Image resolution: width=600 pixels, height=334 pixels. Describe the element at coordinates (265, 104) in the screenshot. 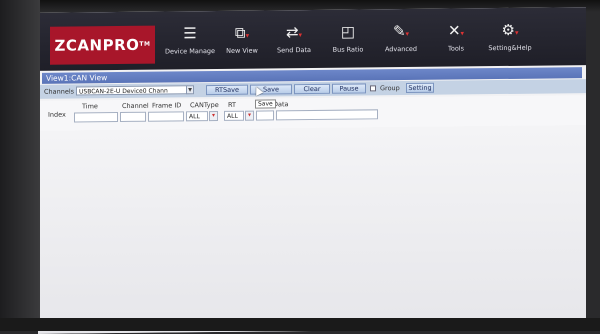

I see `save-tooltip: Save` at that location.